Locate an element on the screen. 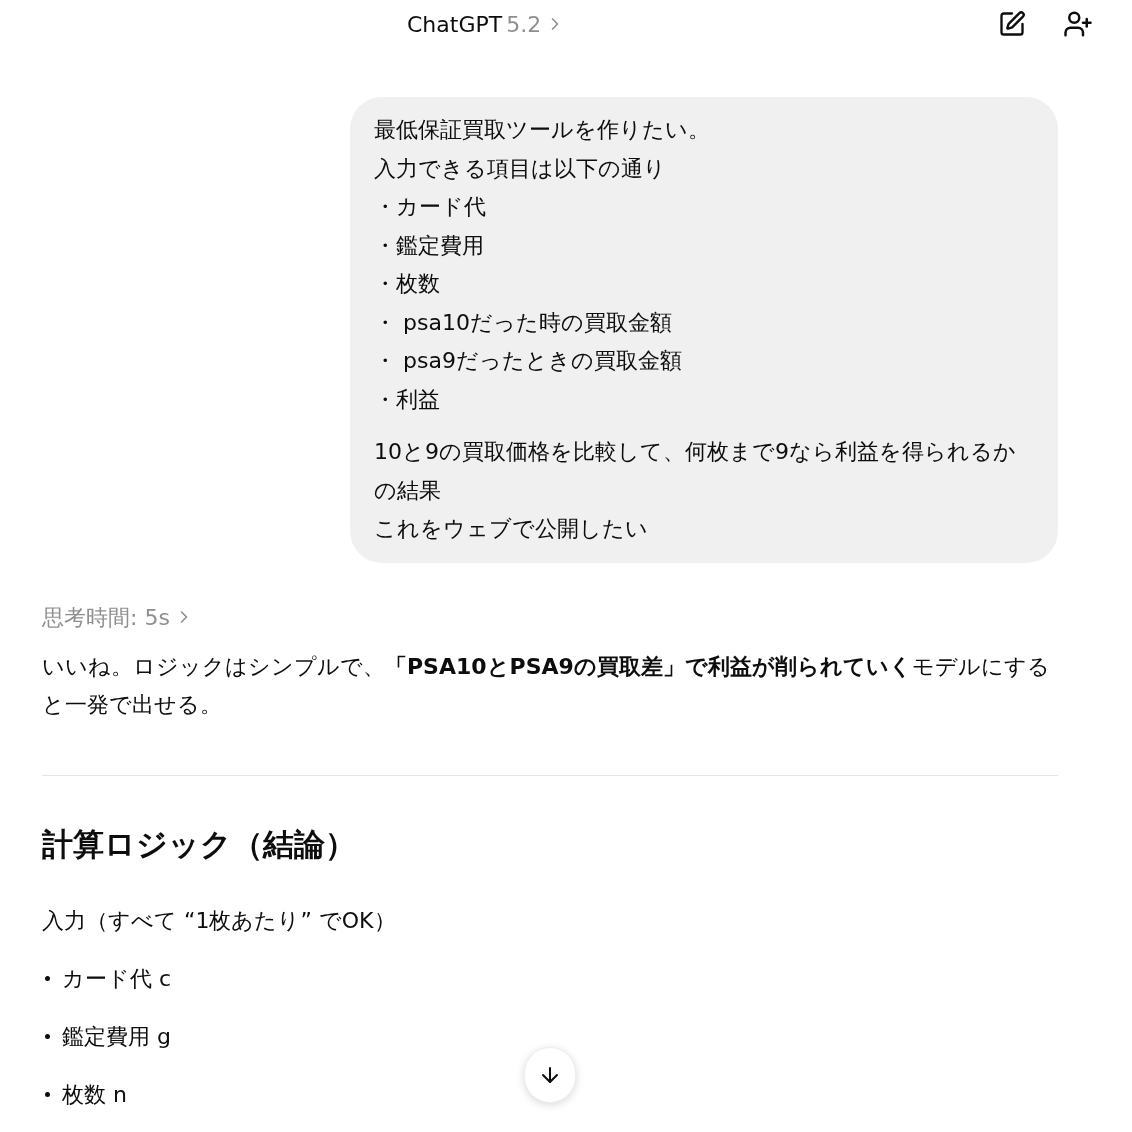  model-selector: ChatGPT 5.2 is located at coordinates (486, 24).